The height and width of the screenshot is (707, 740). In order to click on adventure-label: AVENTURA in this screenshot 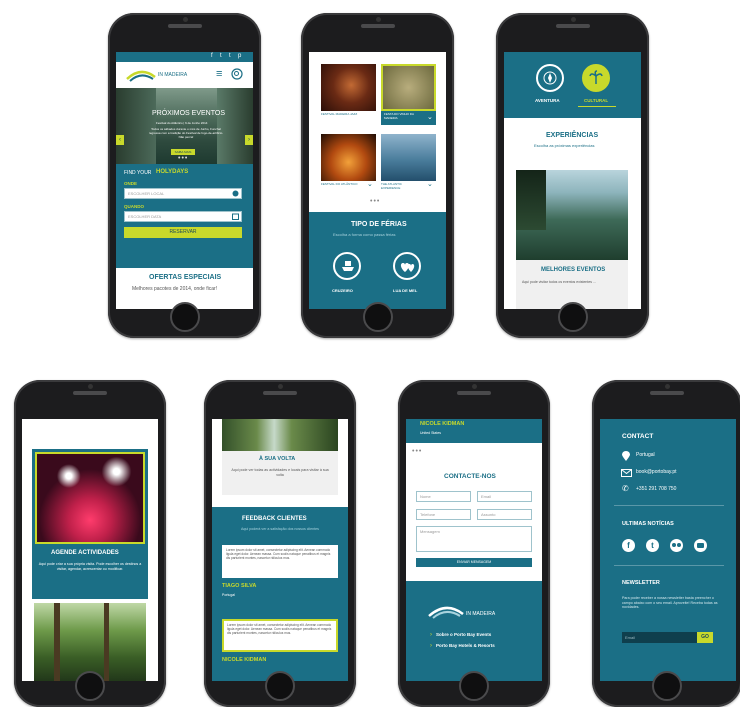, I will do `click(547, 100)`.